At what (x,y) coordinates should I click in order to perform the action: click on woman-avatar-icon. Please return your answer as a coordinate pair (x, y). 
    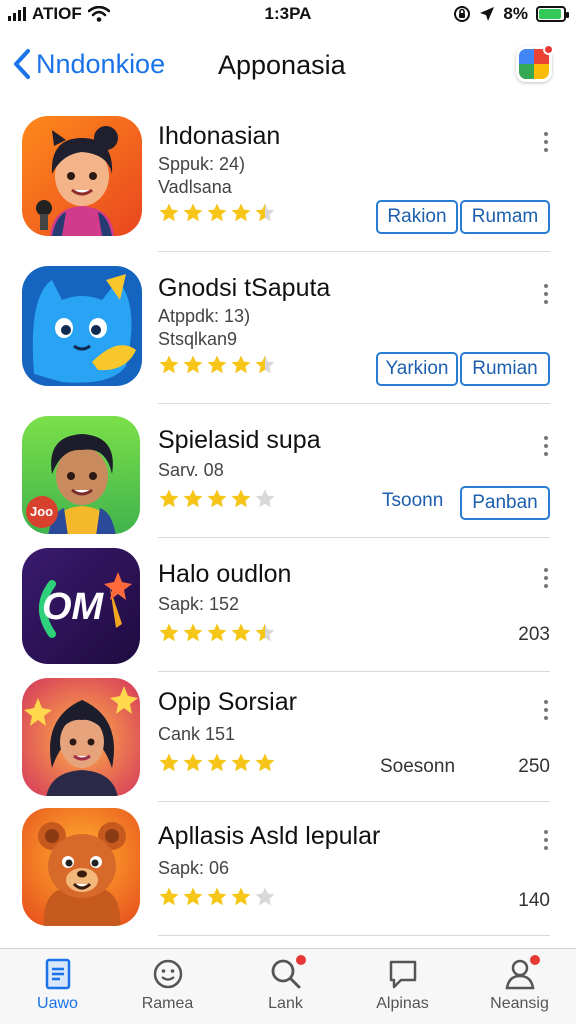
    Looking at the image, I should click on (81, 737).